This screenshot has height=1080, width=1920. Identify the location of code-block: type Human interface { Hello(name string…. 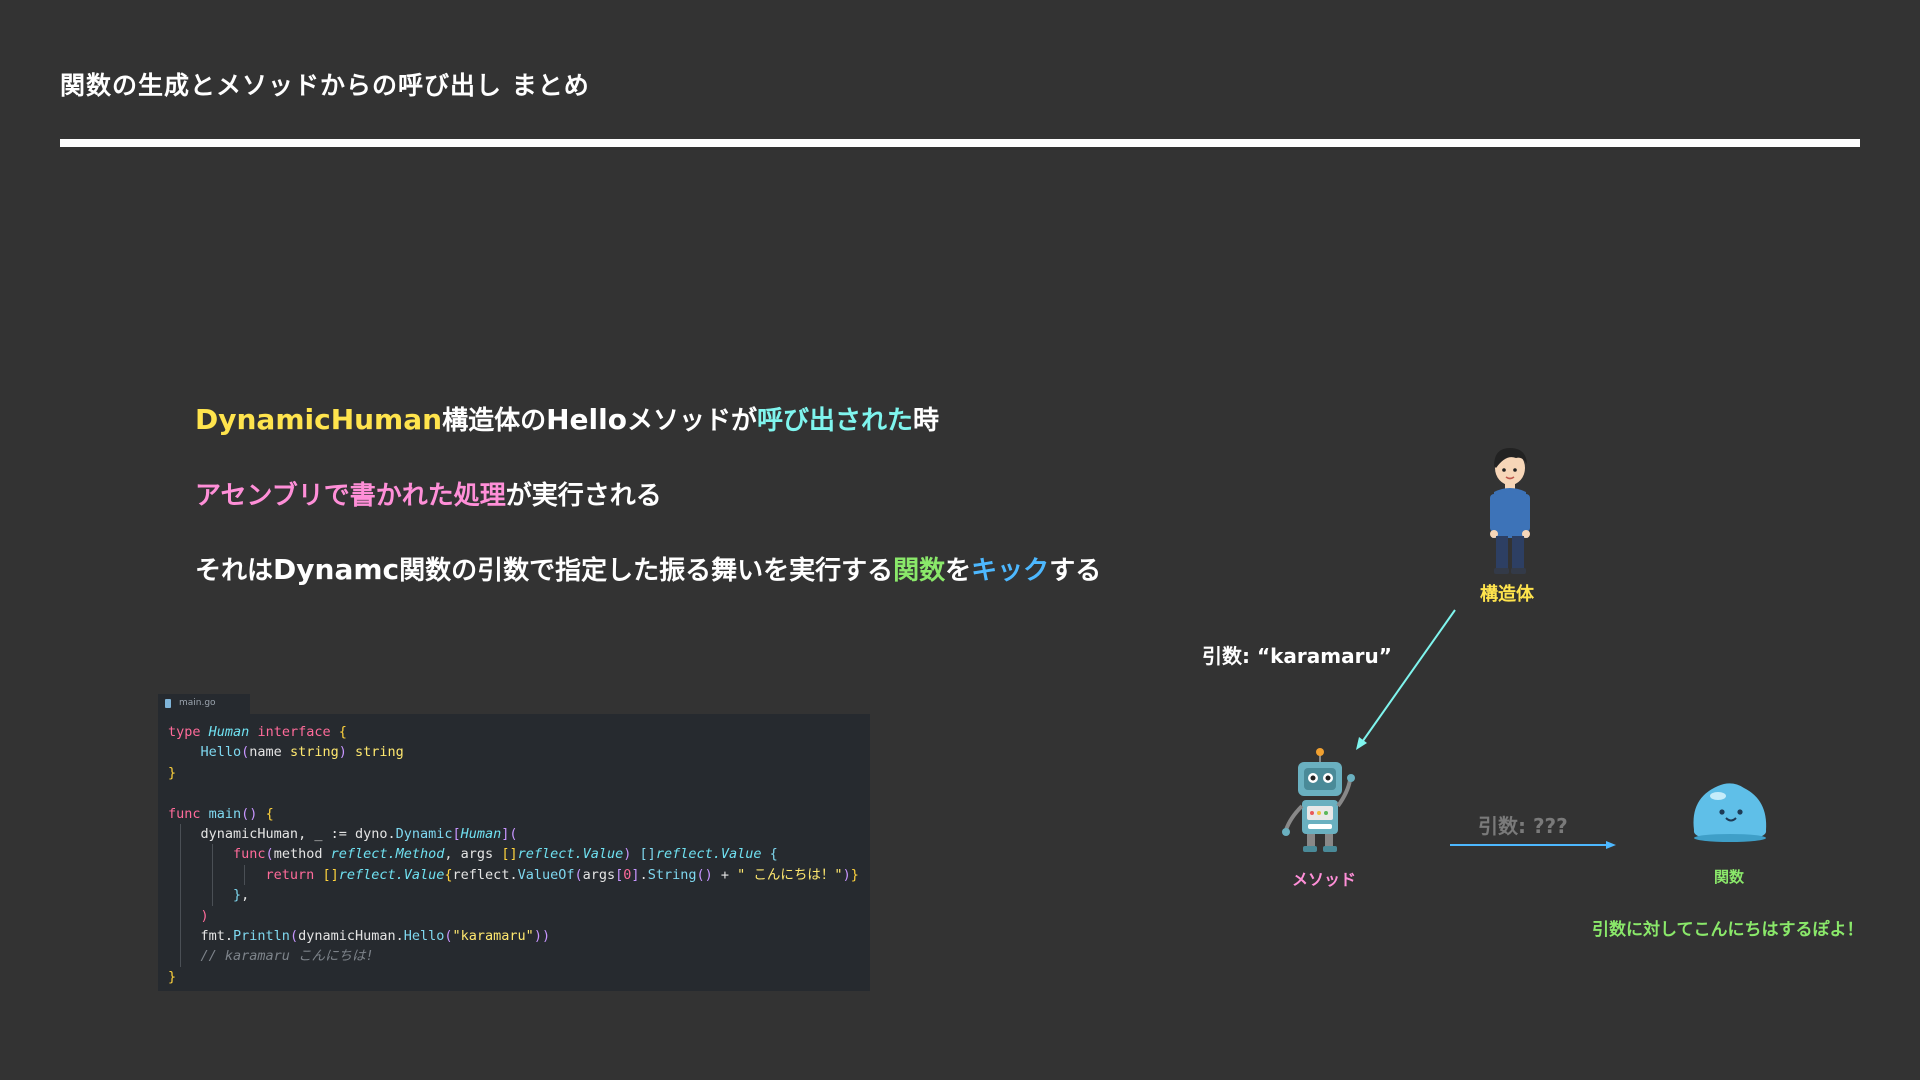
(514, 852).